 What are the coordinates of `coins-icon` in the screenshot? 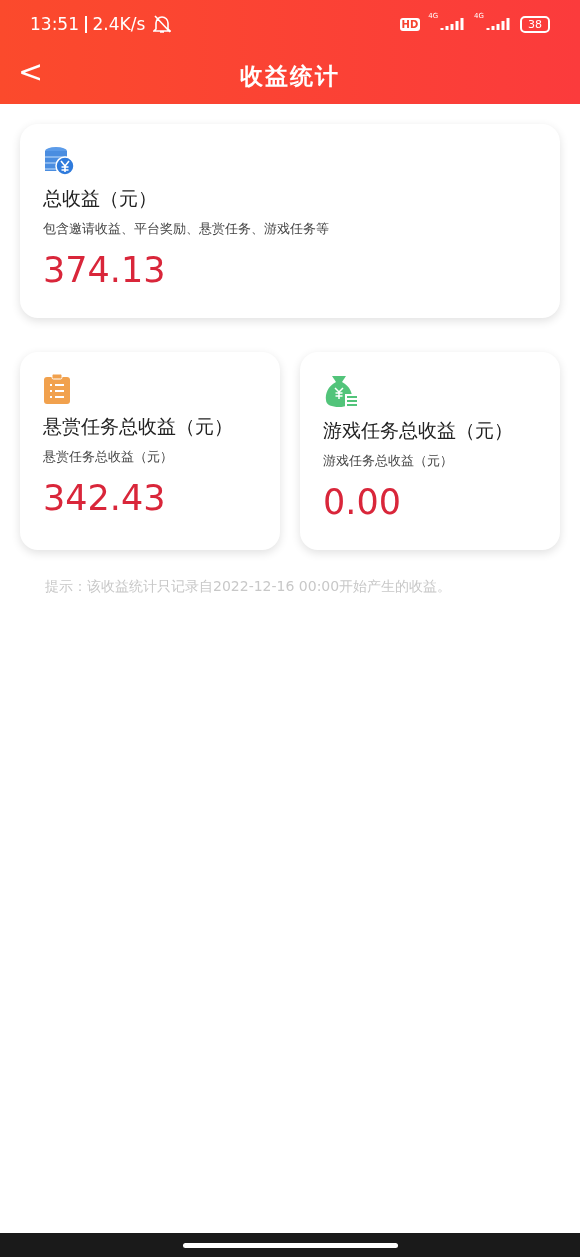 It's located at (59, 161).